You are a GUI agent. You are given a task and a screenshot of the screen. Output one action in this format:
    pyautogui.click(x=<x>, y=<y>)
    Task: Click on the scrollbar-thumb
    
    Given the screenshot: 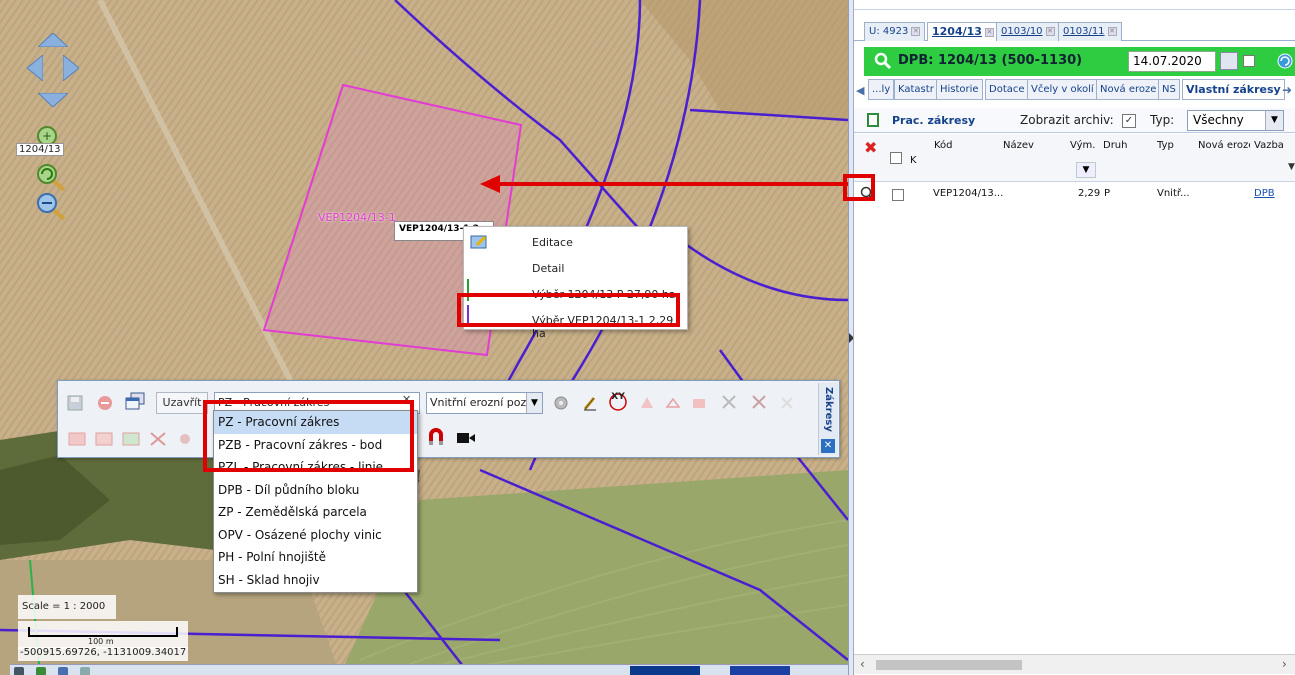 What is the action you would take?
    pyautogui.click(x=949, y=665)
    